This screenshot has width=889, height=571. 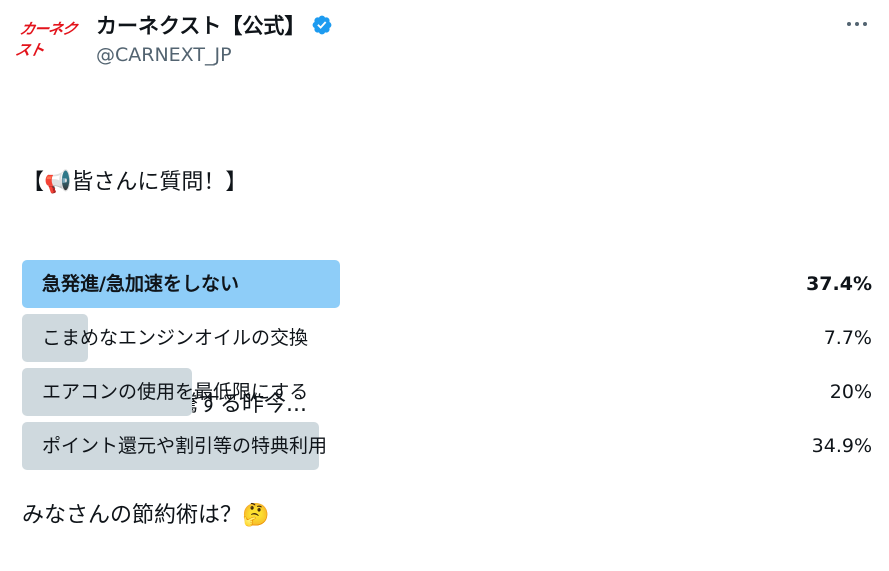 I want to click on poll-option-label: 急発進/急加速をしない, so click(x=140, y=284).